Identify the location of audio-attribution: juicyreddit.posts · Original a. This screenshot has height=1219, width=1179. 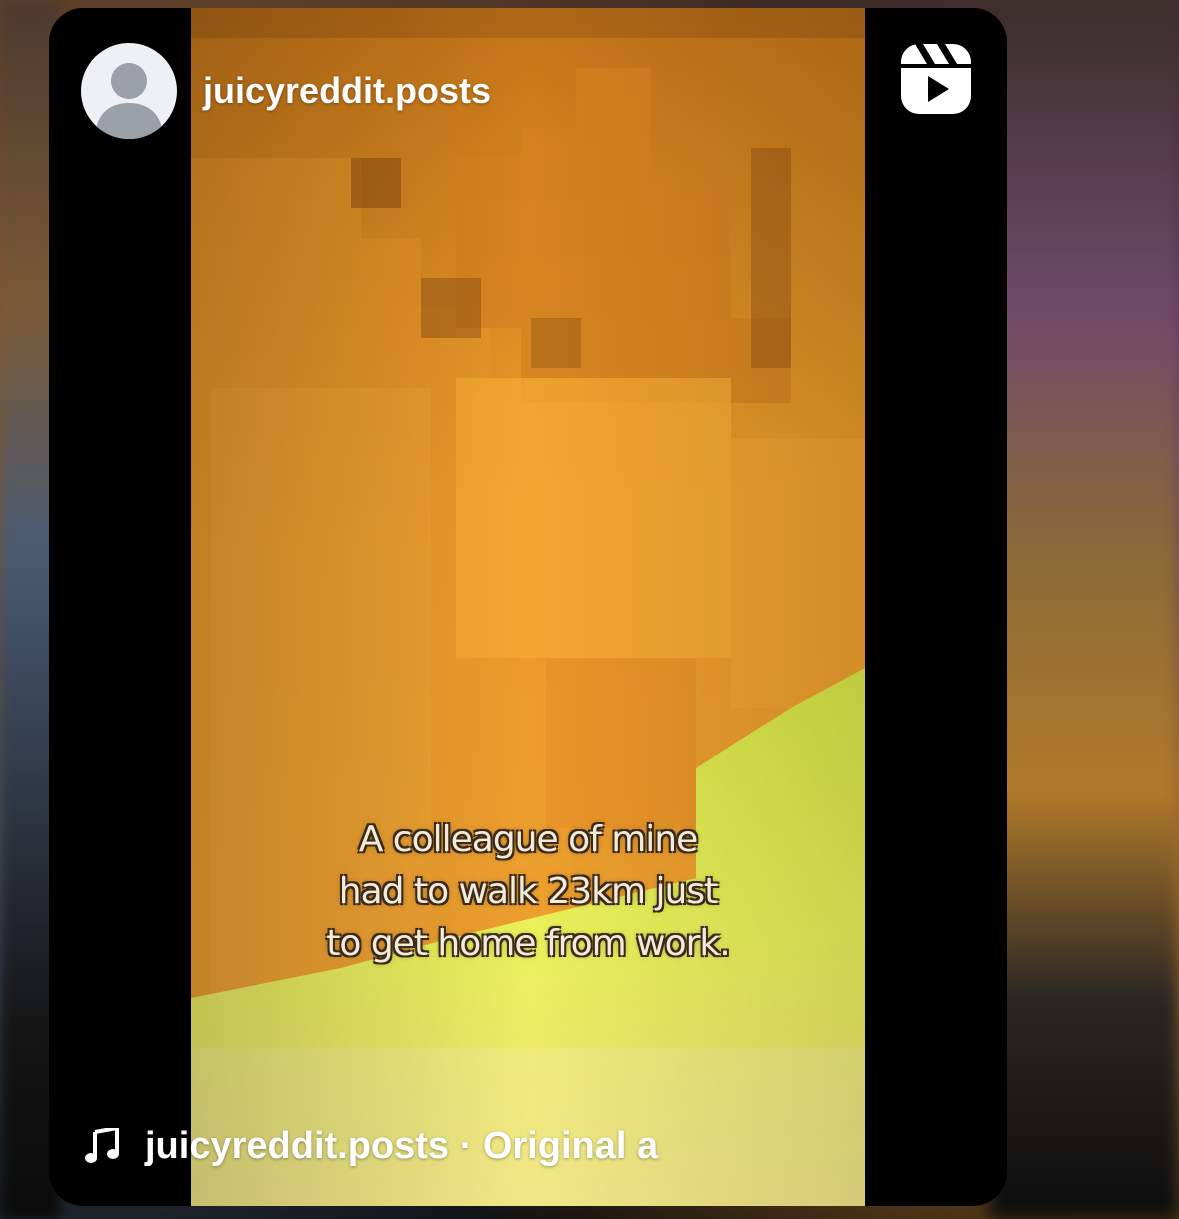
(371, 1146).